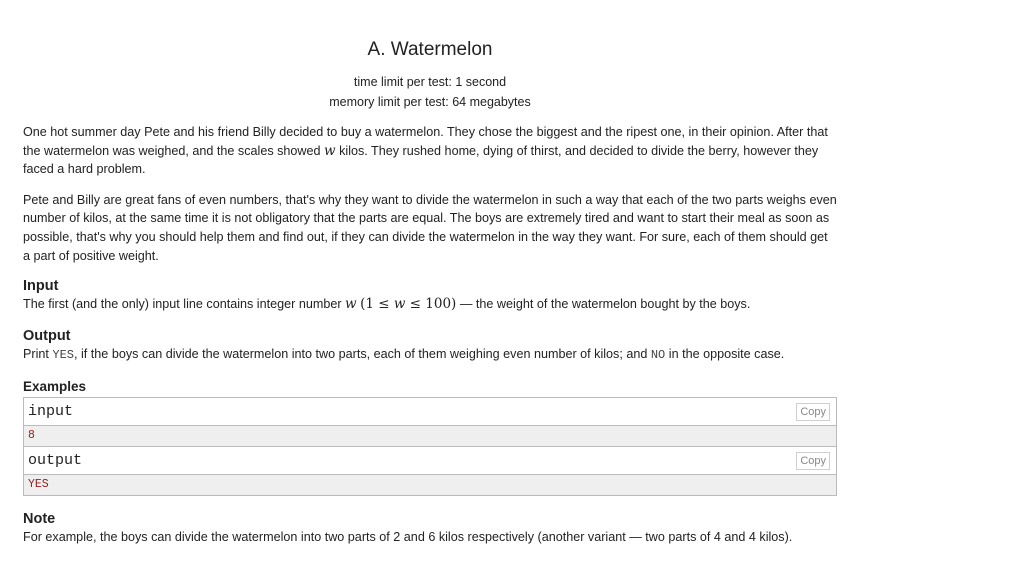  What do you see at coordinates (430, 412) in the screenshot?
I see `example-input-header: input Copy` at bounding box center [430, 412].